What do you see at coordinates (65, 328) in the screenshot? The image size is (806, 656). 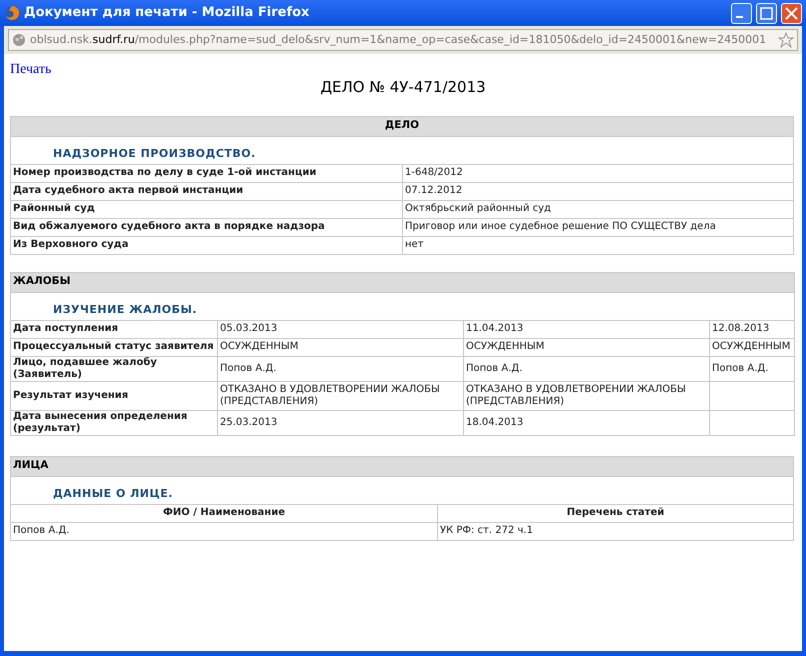 I see `field-label: Дата поступления` at bounding box center [65, 328].